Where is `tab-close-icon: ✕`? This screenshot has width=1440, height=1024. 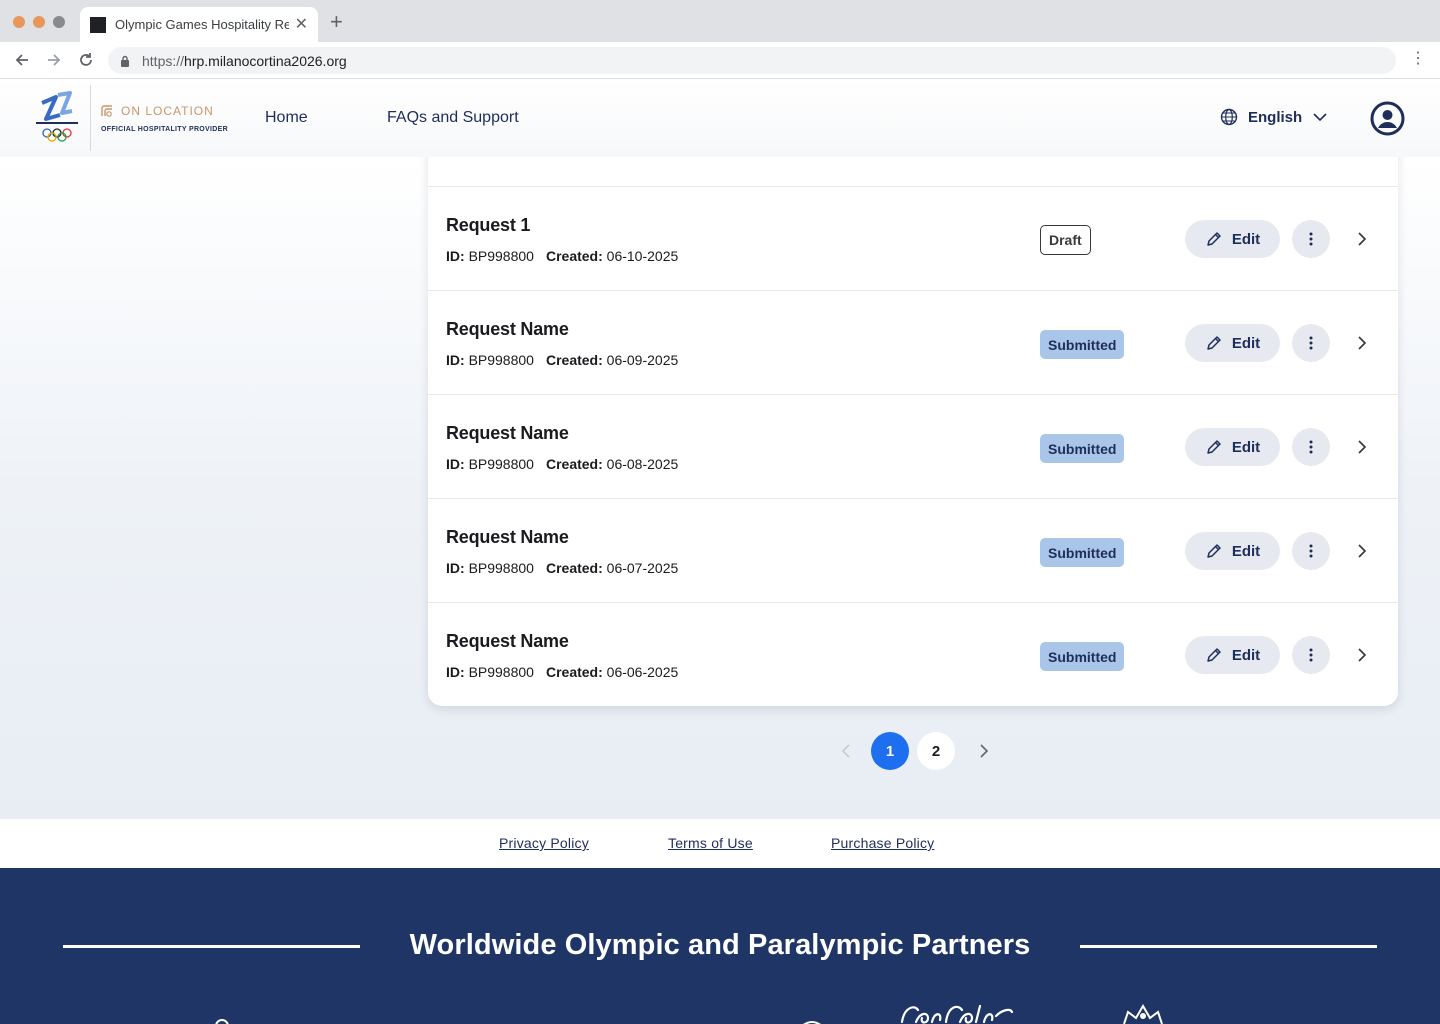
tab-close-icon: ✕ is located at coordinates (301, 24).